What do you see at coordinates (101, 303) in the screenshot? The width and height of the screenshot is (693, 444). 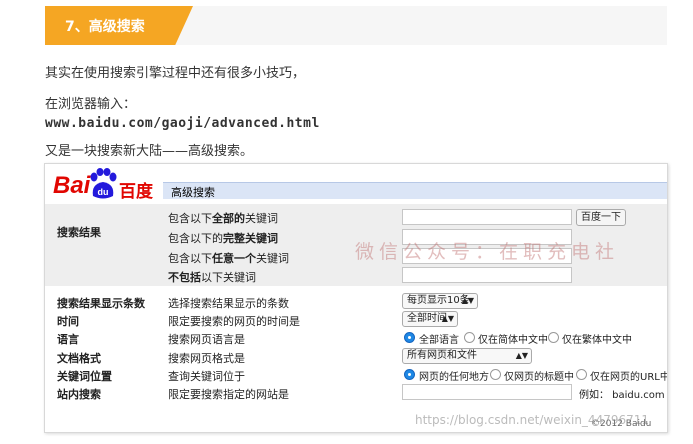 I see `option-label-count: 搜索结果显示条数` at bounding box center [101, 303].